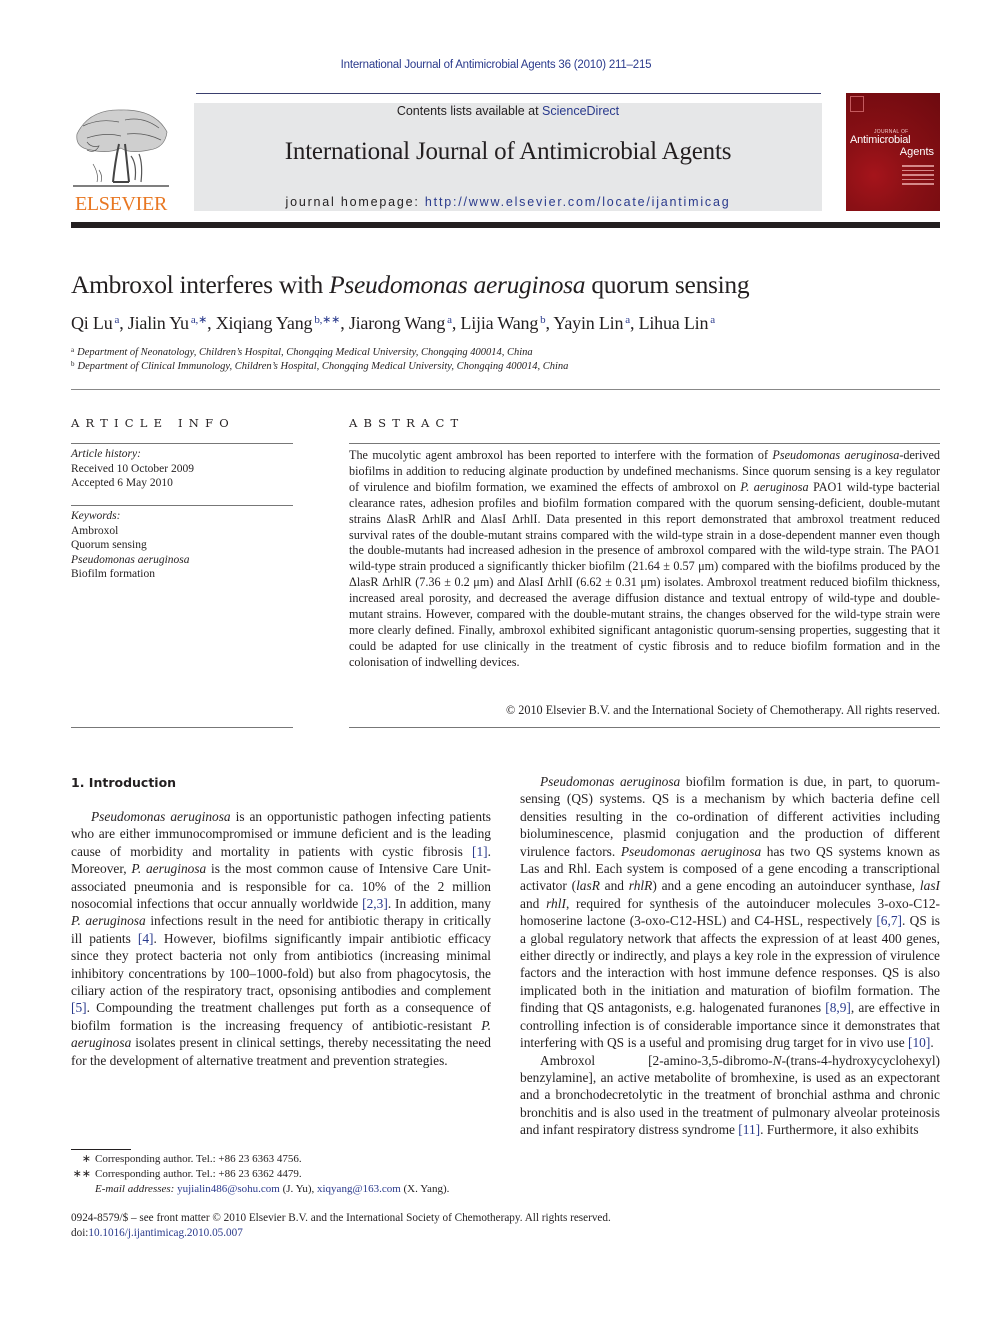  What do you see at coordinates (777, 1060) in the screenshot?
I see `italic-term: N` at bounding box center [777, 1060].